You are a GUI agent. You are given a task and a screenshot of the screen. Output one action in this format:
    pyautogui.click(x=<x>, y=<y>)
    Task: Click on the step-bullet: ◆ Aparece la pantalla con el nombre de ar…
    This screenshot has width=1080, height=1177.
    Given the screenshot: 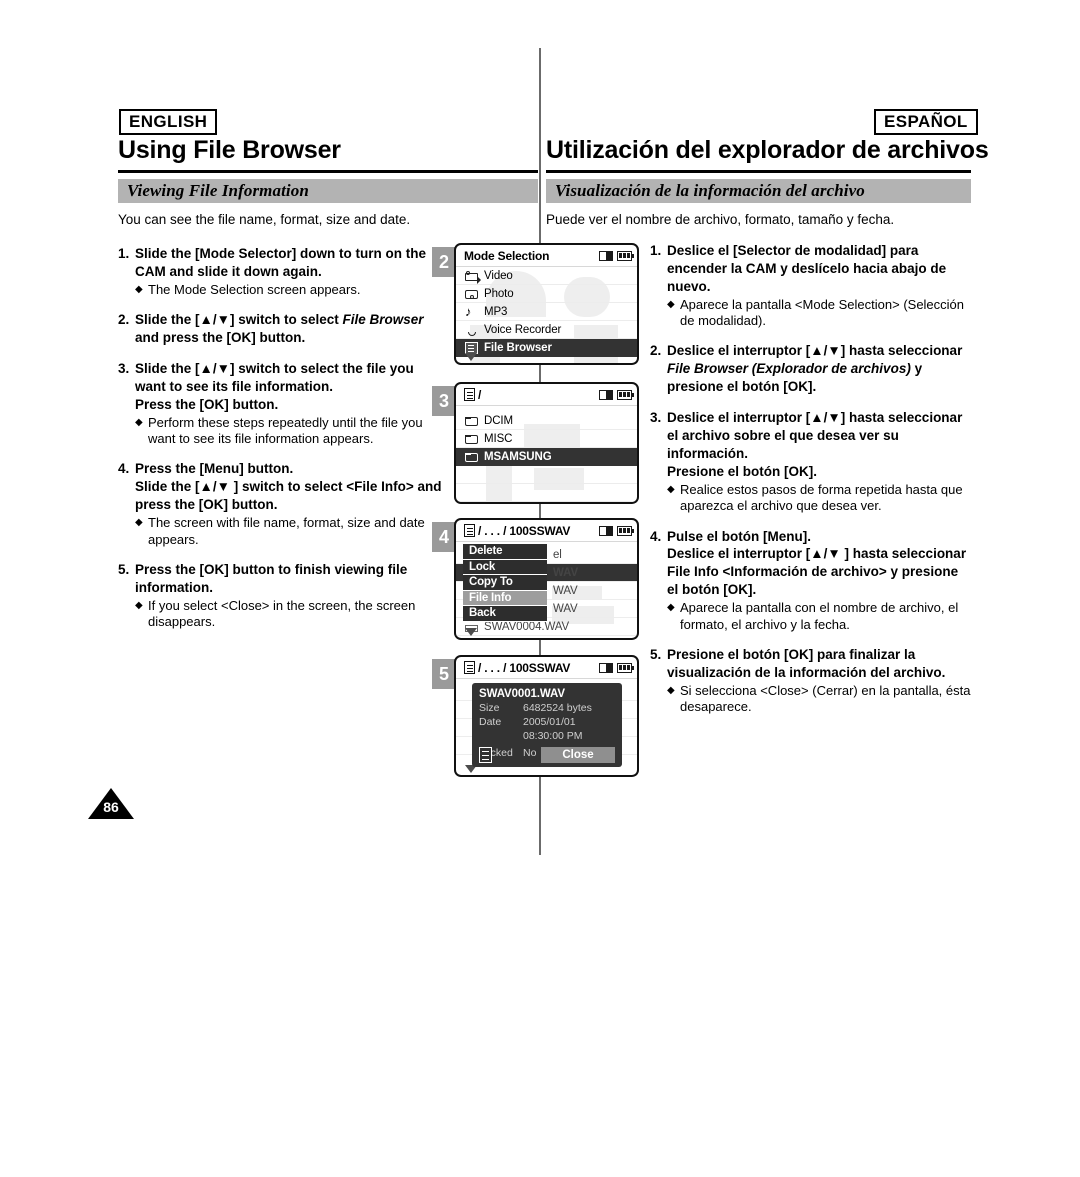 What is the action you would take?
    pyautogui.click(x=819, y=616)
    